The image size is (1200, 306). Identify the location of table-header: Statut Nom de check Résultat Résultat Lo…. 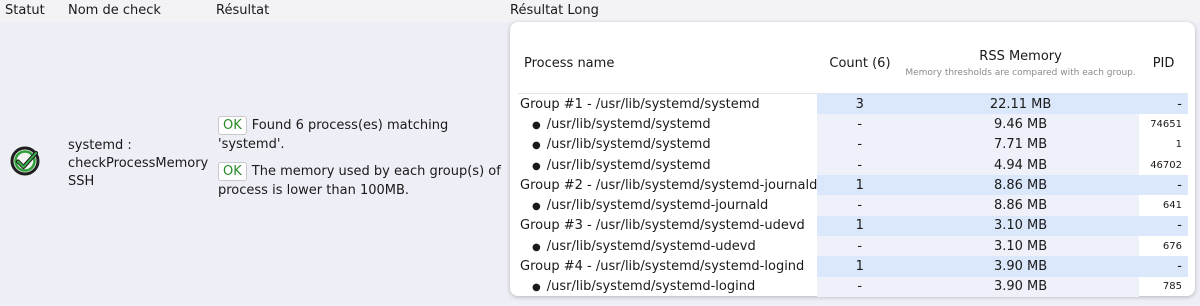
(600, 11).